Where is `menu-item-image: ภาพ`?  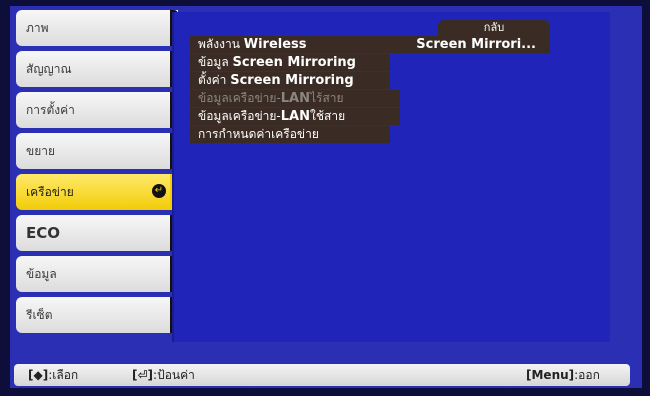 menu-item-image: ภาพ is located at coordinates (97, 28).